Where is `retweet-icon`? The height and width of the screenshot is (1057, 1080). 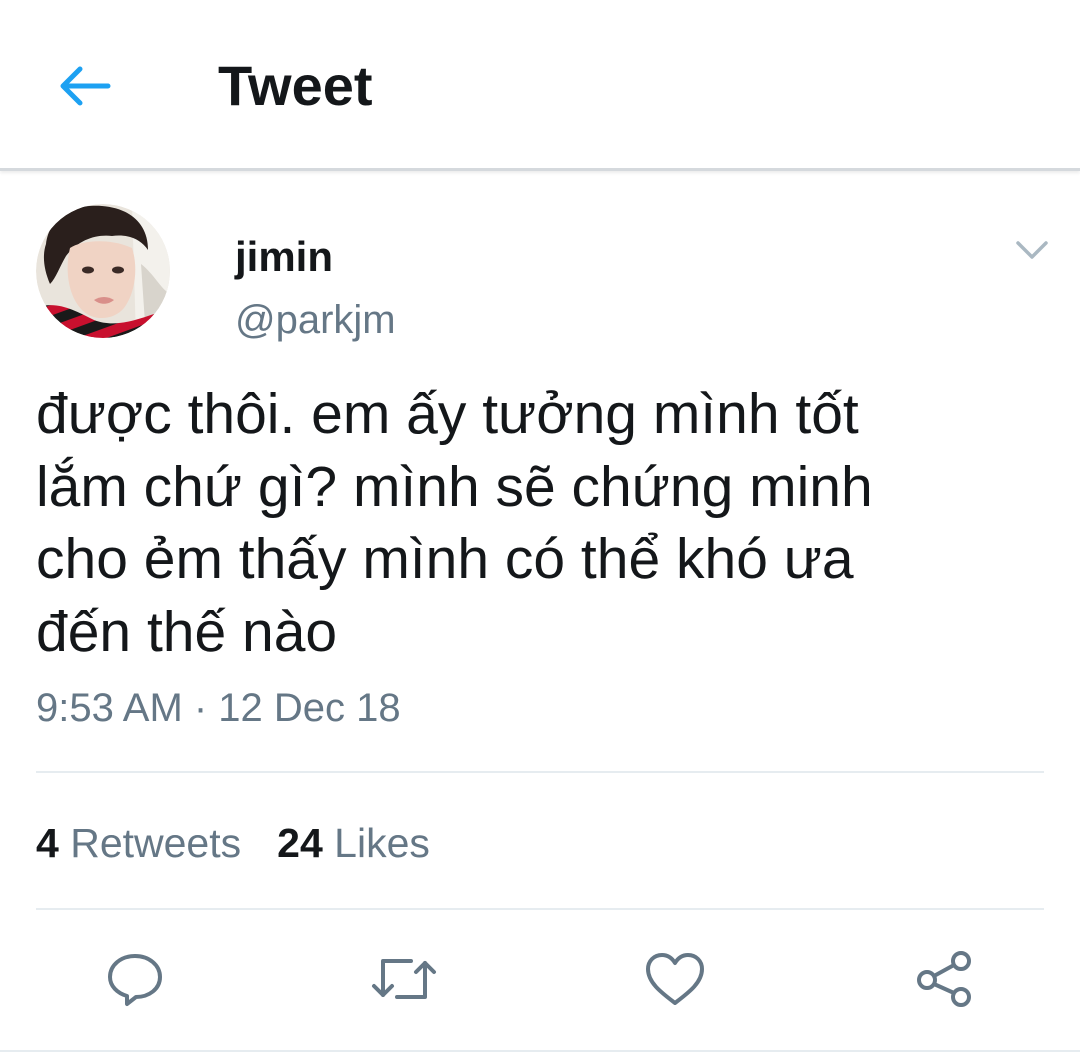
retweet-icon is located at coordinates (404, 979).